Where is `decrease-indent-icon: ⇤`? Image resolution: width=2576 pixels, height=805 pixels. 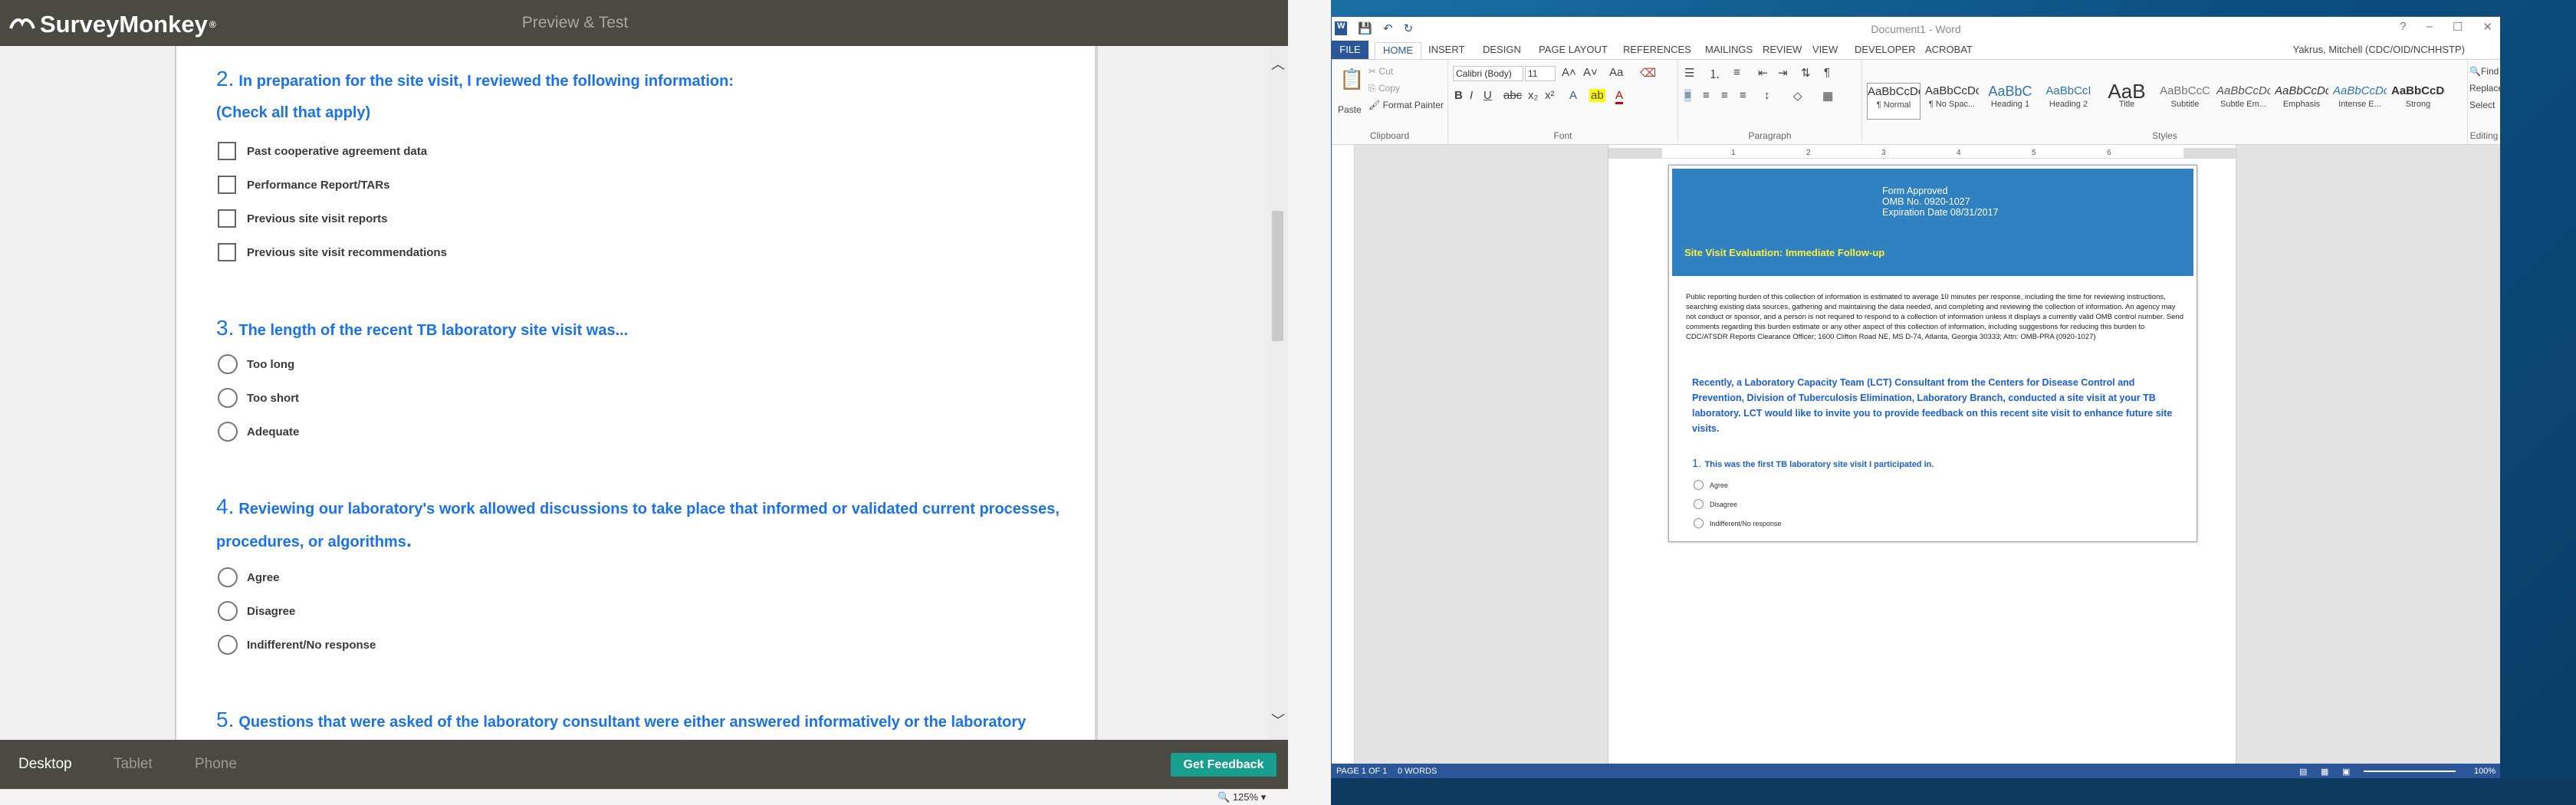 decrease-indent-icon: ⇤ is located at coordinates (1763, 73).